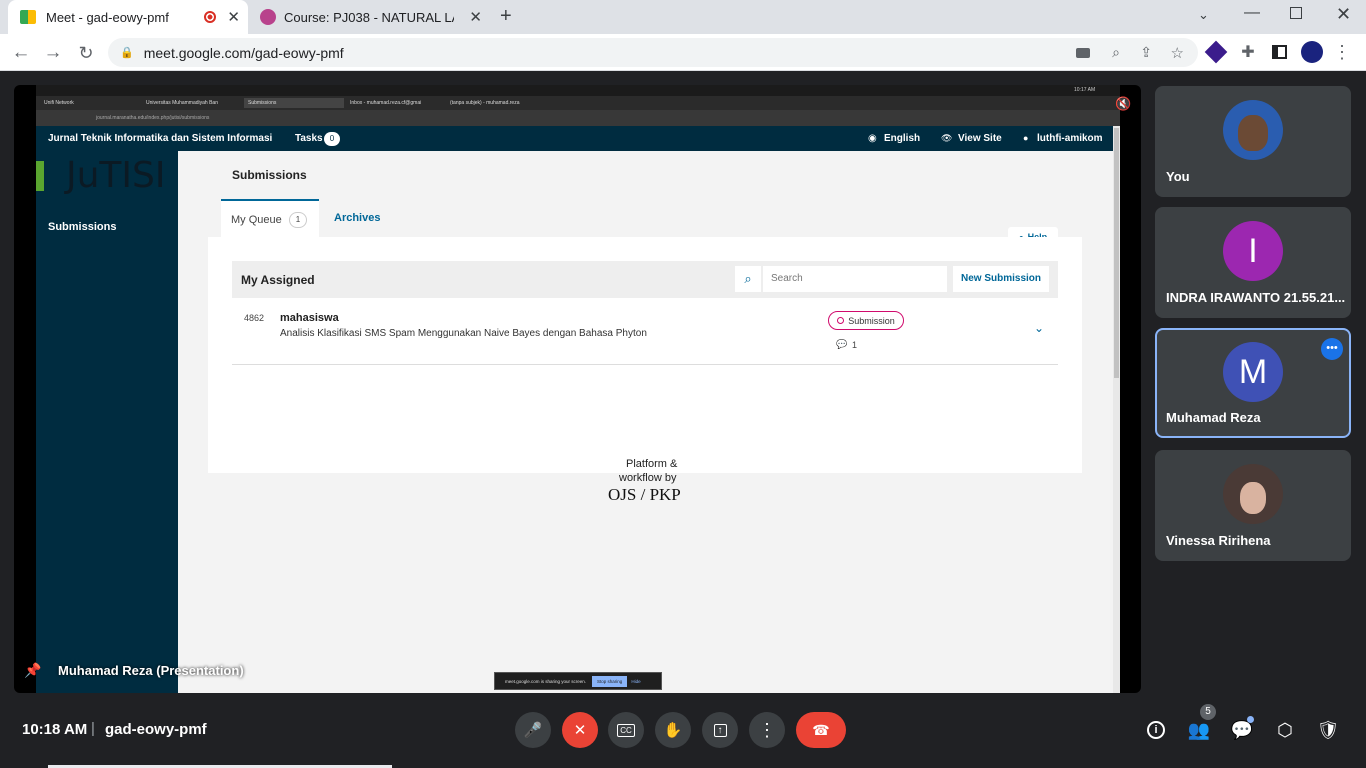 Image resolution: width=1366 pixels, height=768 pixels. I want to click on people-button: 👥 5, so click(1200, 724).